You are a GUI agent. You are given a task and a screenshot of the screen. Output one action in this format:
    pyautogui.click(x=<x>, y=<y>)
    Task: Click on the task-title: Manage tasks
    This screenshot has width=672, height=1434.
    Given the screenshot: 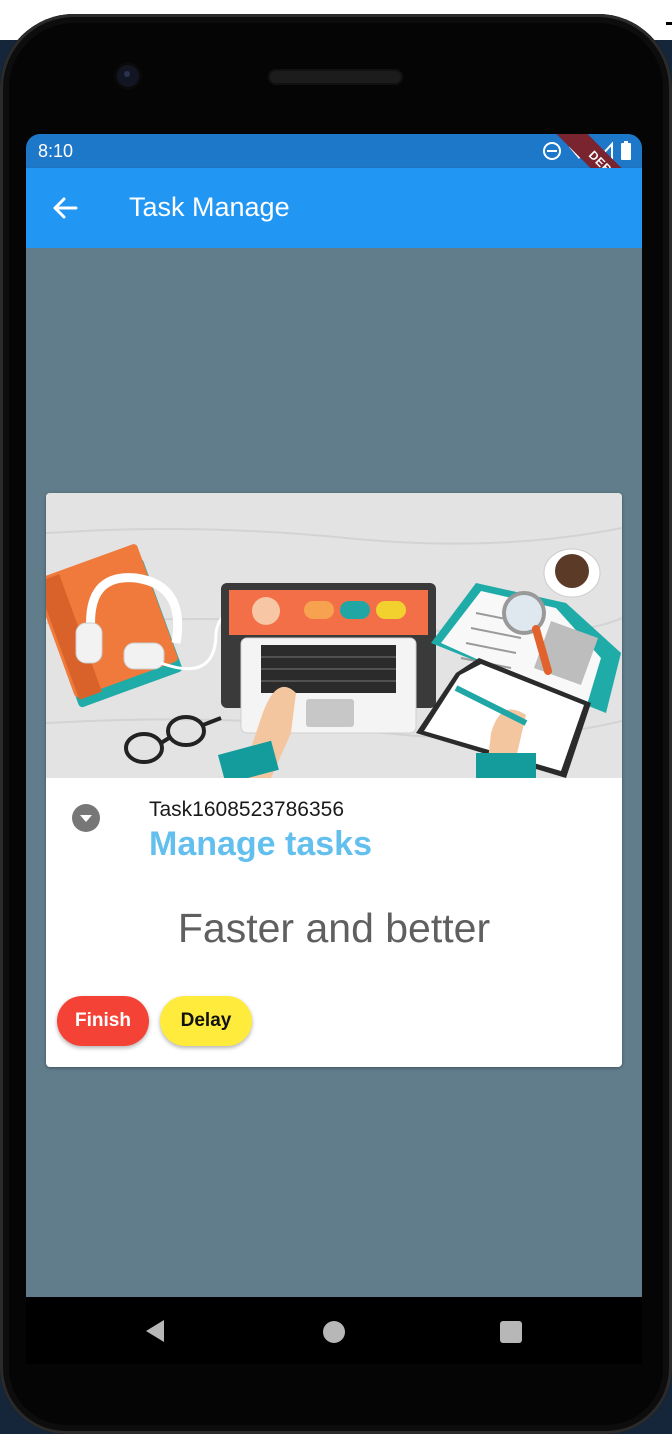 What is the action you would take?
    pyautogui.click(x=260, y=844)
    